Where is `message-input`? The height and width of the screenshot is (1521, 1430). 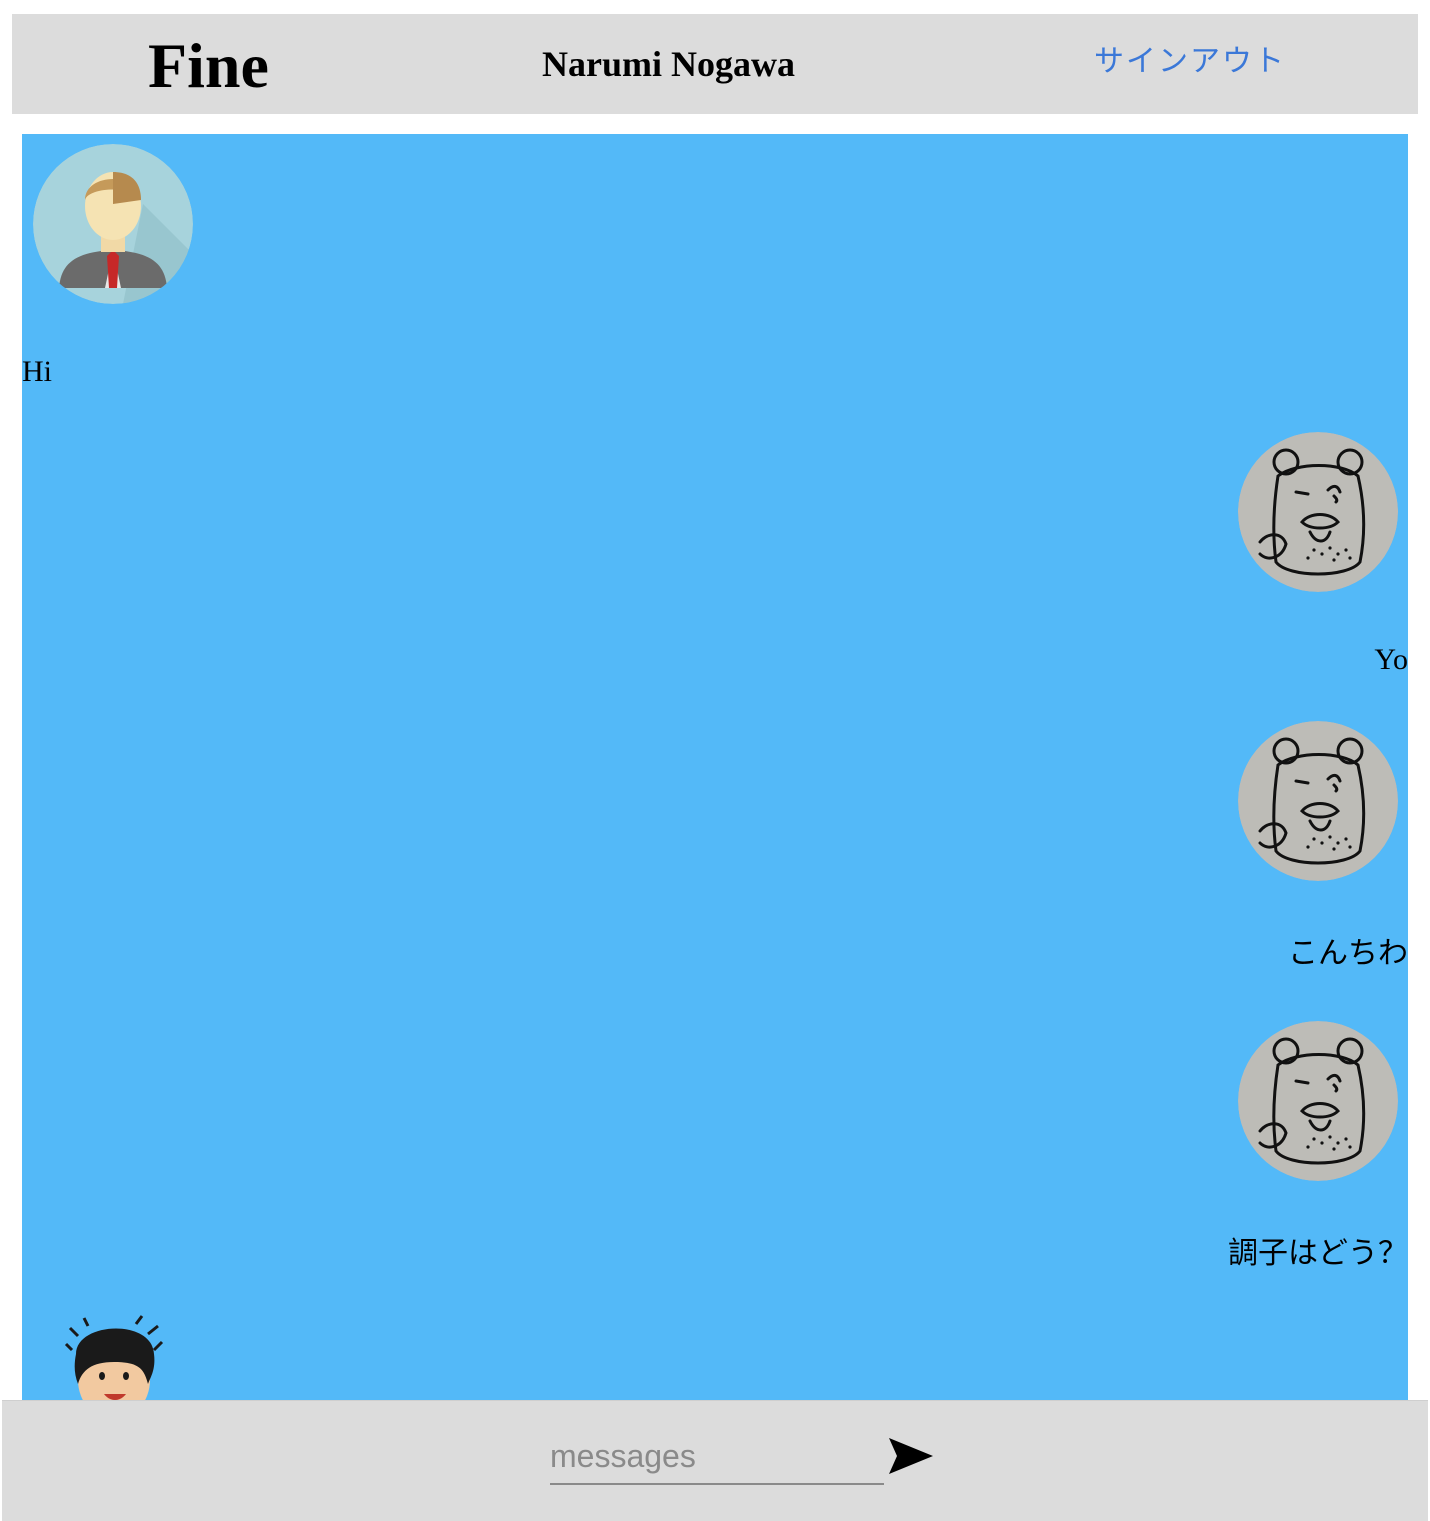 message-input is located at coordinates (717, 1457).